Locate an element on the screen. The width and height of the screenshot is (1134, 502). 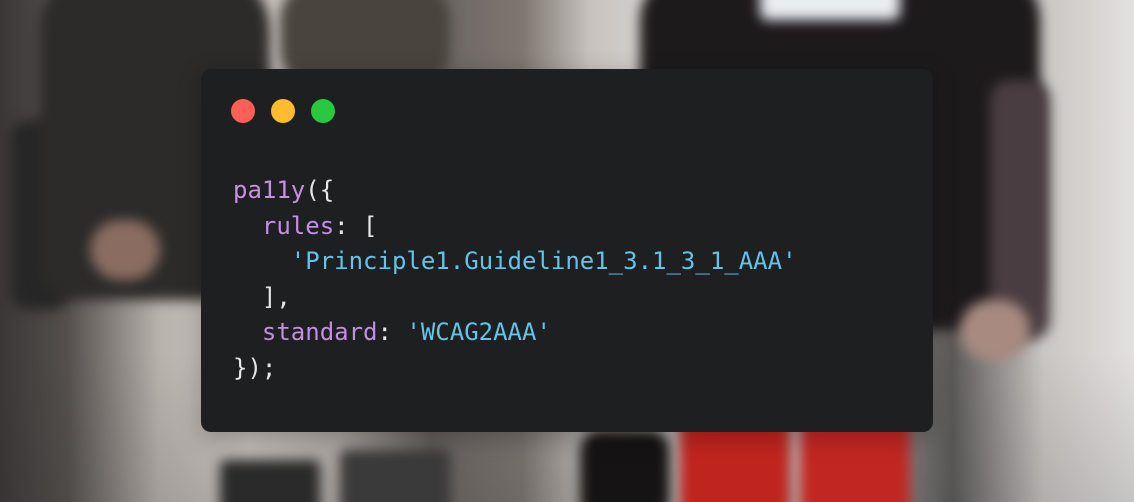
rules-key: rules is located at coordinates (298, 225).